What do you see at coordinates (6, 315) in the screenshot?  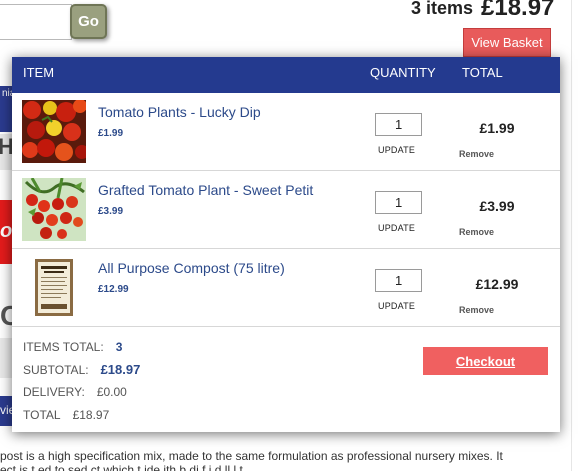 I see `background-title-fragment: C` at bounding box center [6, 315].